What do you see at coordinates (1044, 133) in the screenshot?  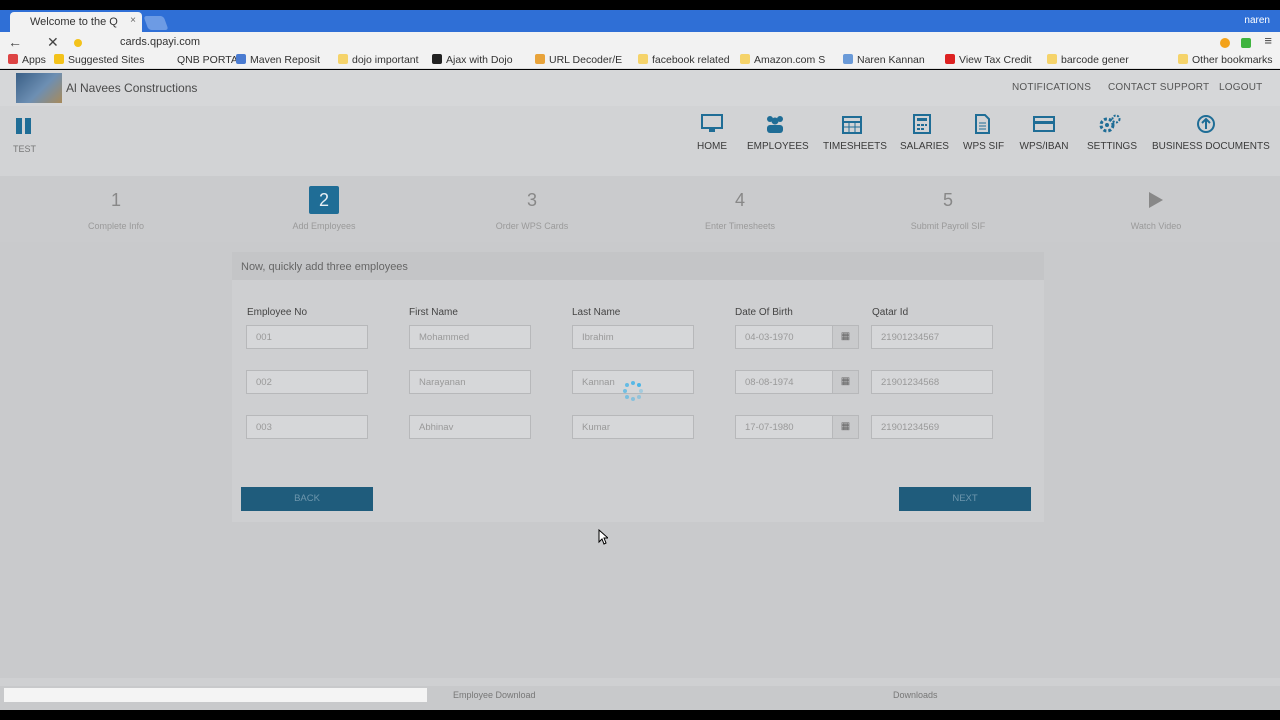 I see `nav-wps-iban: WPS/IBAN` at bounding box center [1044, 133].